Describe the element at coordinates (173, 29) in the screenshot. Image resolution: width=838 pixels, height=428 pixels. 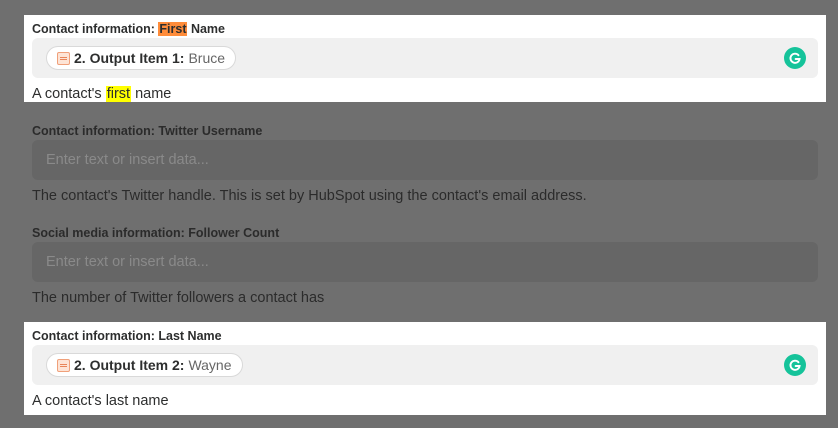
I see `search-match-highlight: First` at that location.